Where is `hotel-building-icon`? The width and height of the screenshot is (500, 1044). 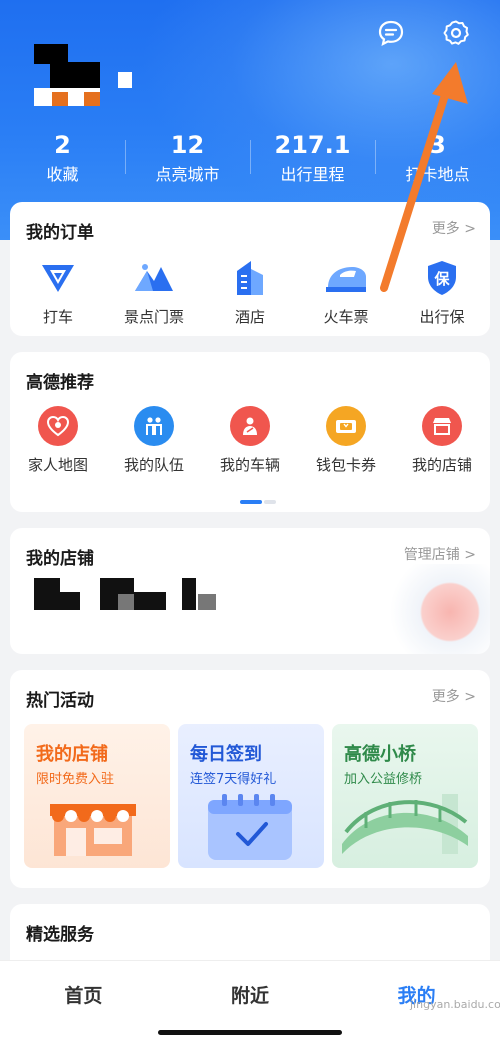 hotel-building-icon is located at coordinates (250, 278).